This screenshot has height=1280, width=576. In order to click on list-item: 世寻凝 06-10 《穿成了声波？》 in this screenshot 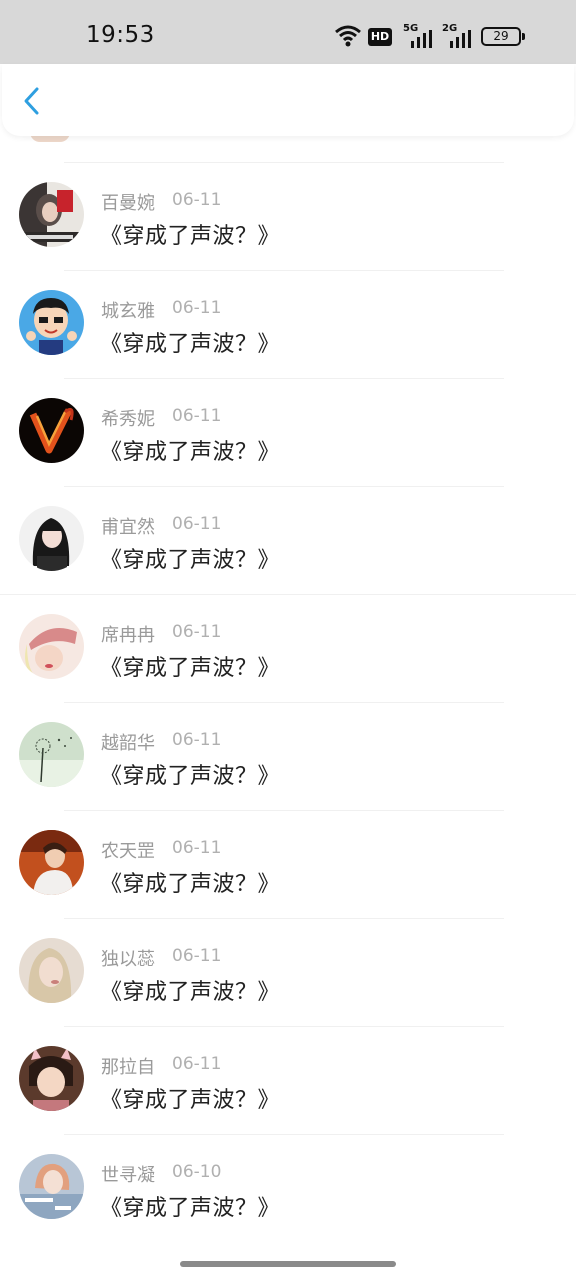, I will do `click(288, 1188)`.